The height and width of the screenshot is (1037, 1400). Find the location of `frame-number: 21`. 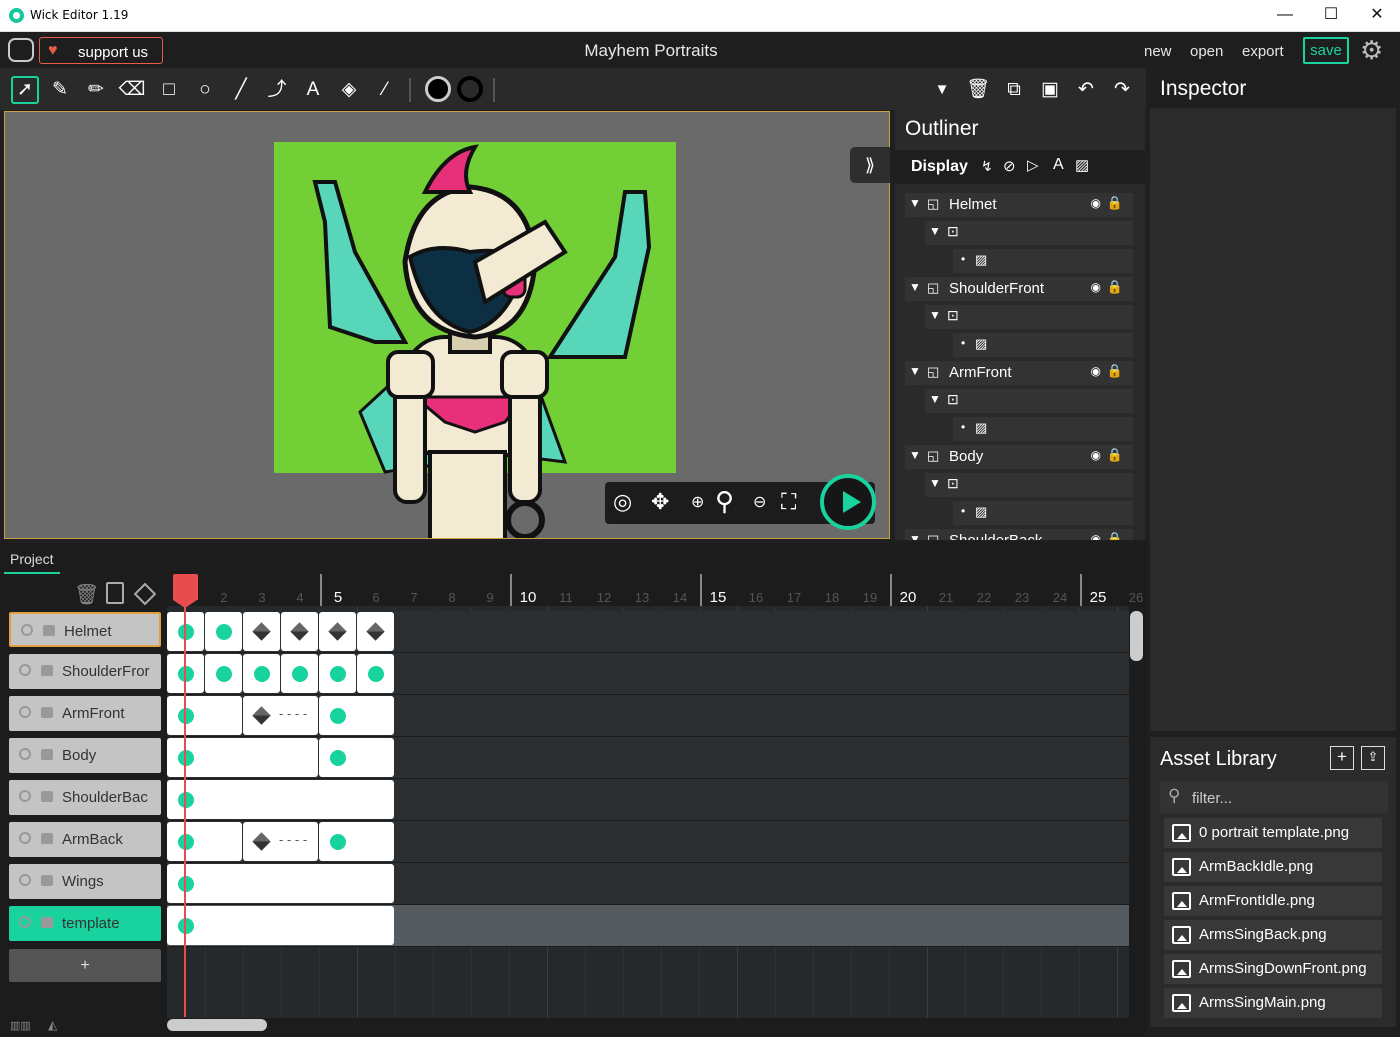

frame-number: 21 is located at coordinates (946, 597).